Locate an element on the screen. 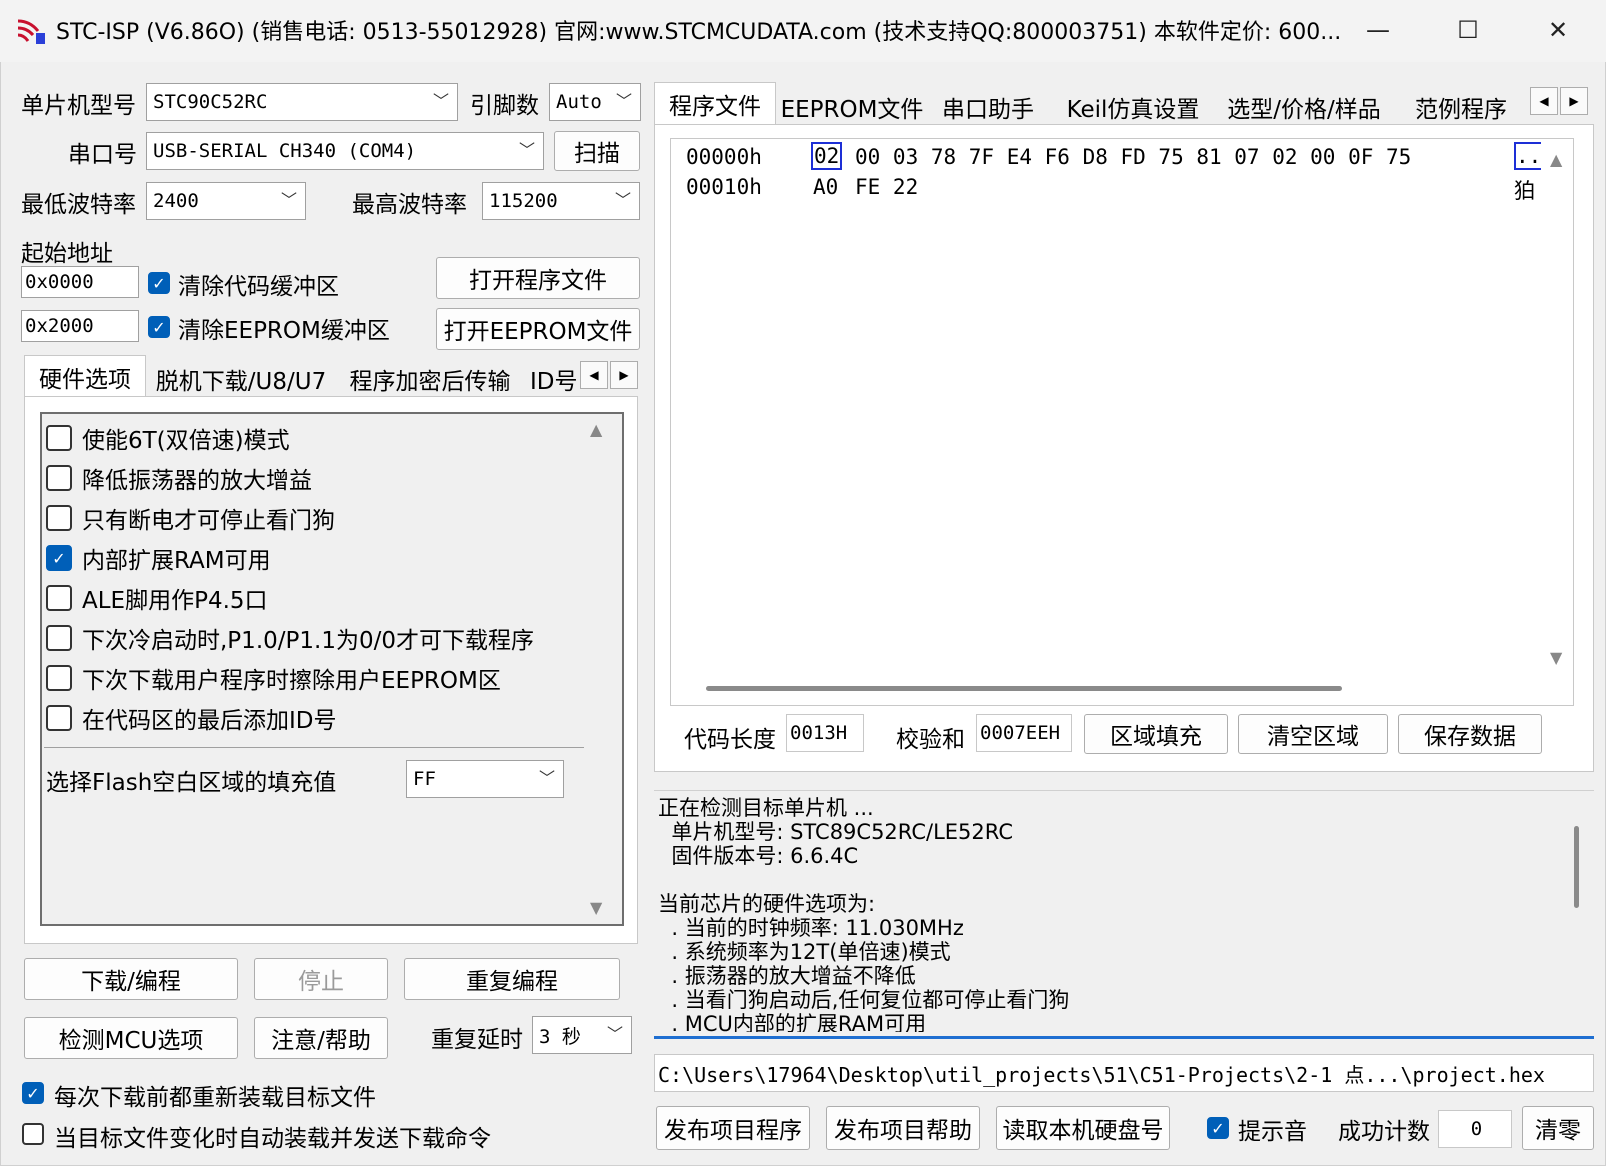 Image resolution: width=1606 pixels, height=1166 pixels. download-program-button: 下载/编程 is located at coordinates (131, 979).